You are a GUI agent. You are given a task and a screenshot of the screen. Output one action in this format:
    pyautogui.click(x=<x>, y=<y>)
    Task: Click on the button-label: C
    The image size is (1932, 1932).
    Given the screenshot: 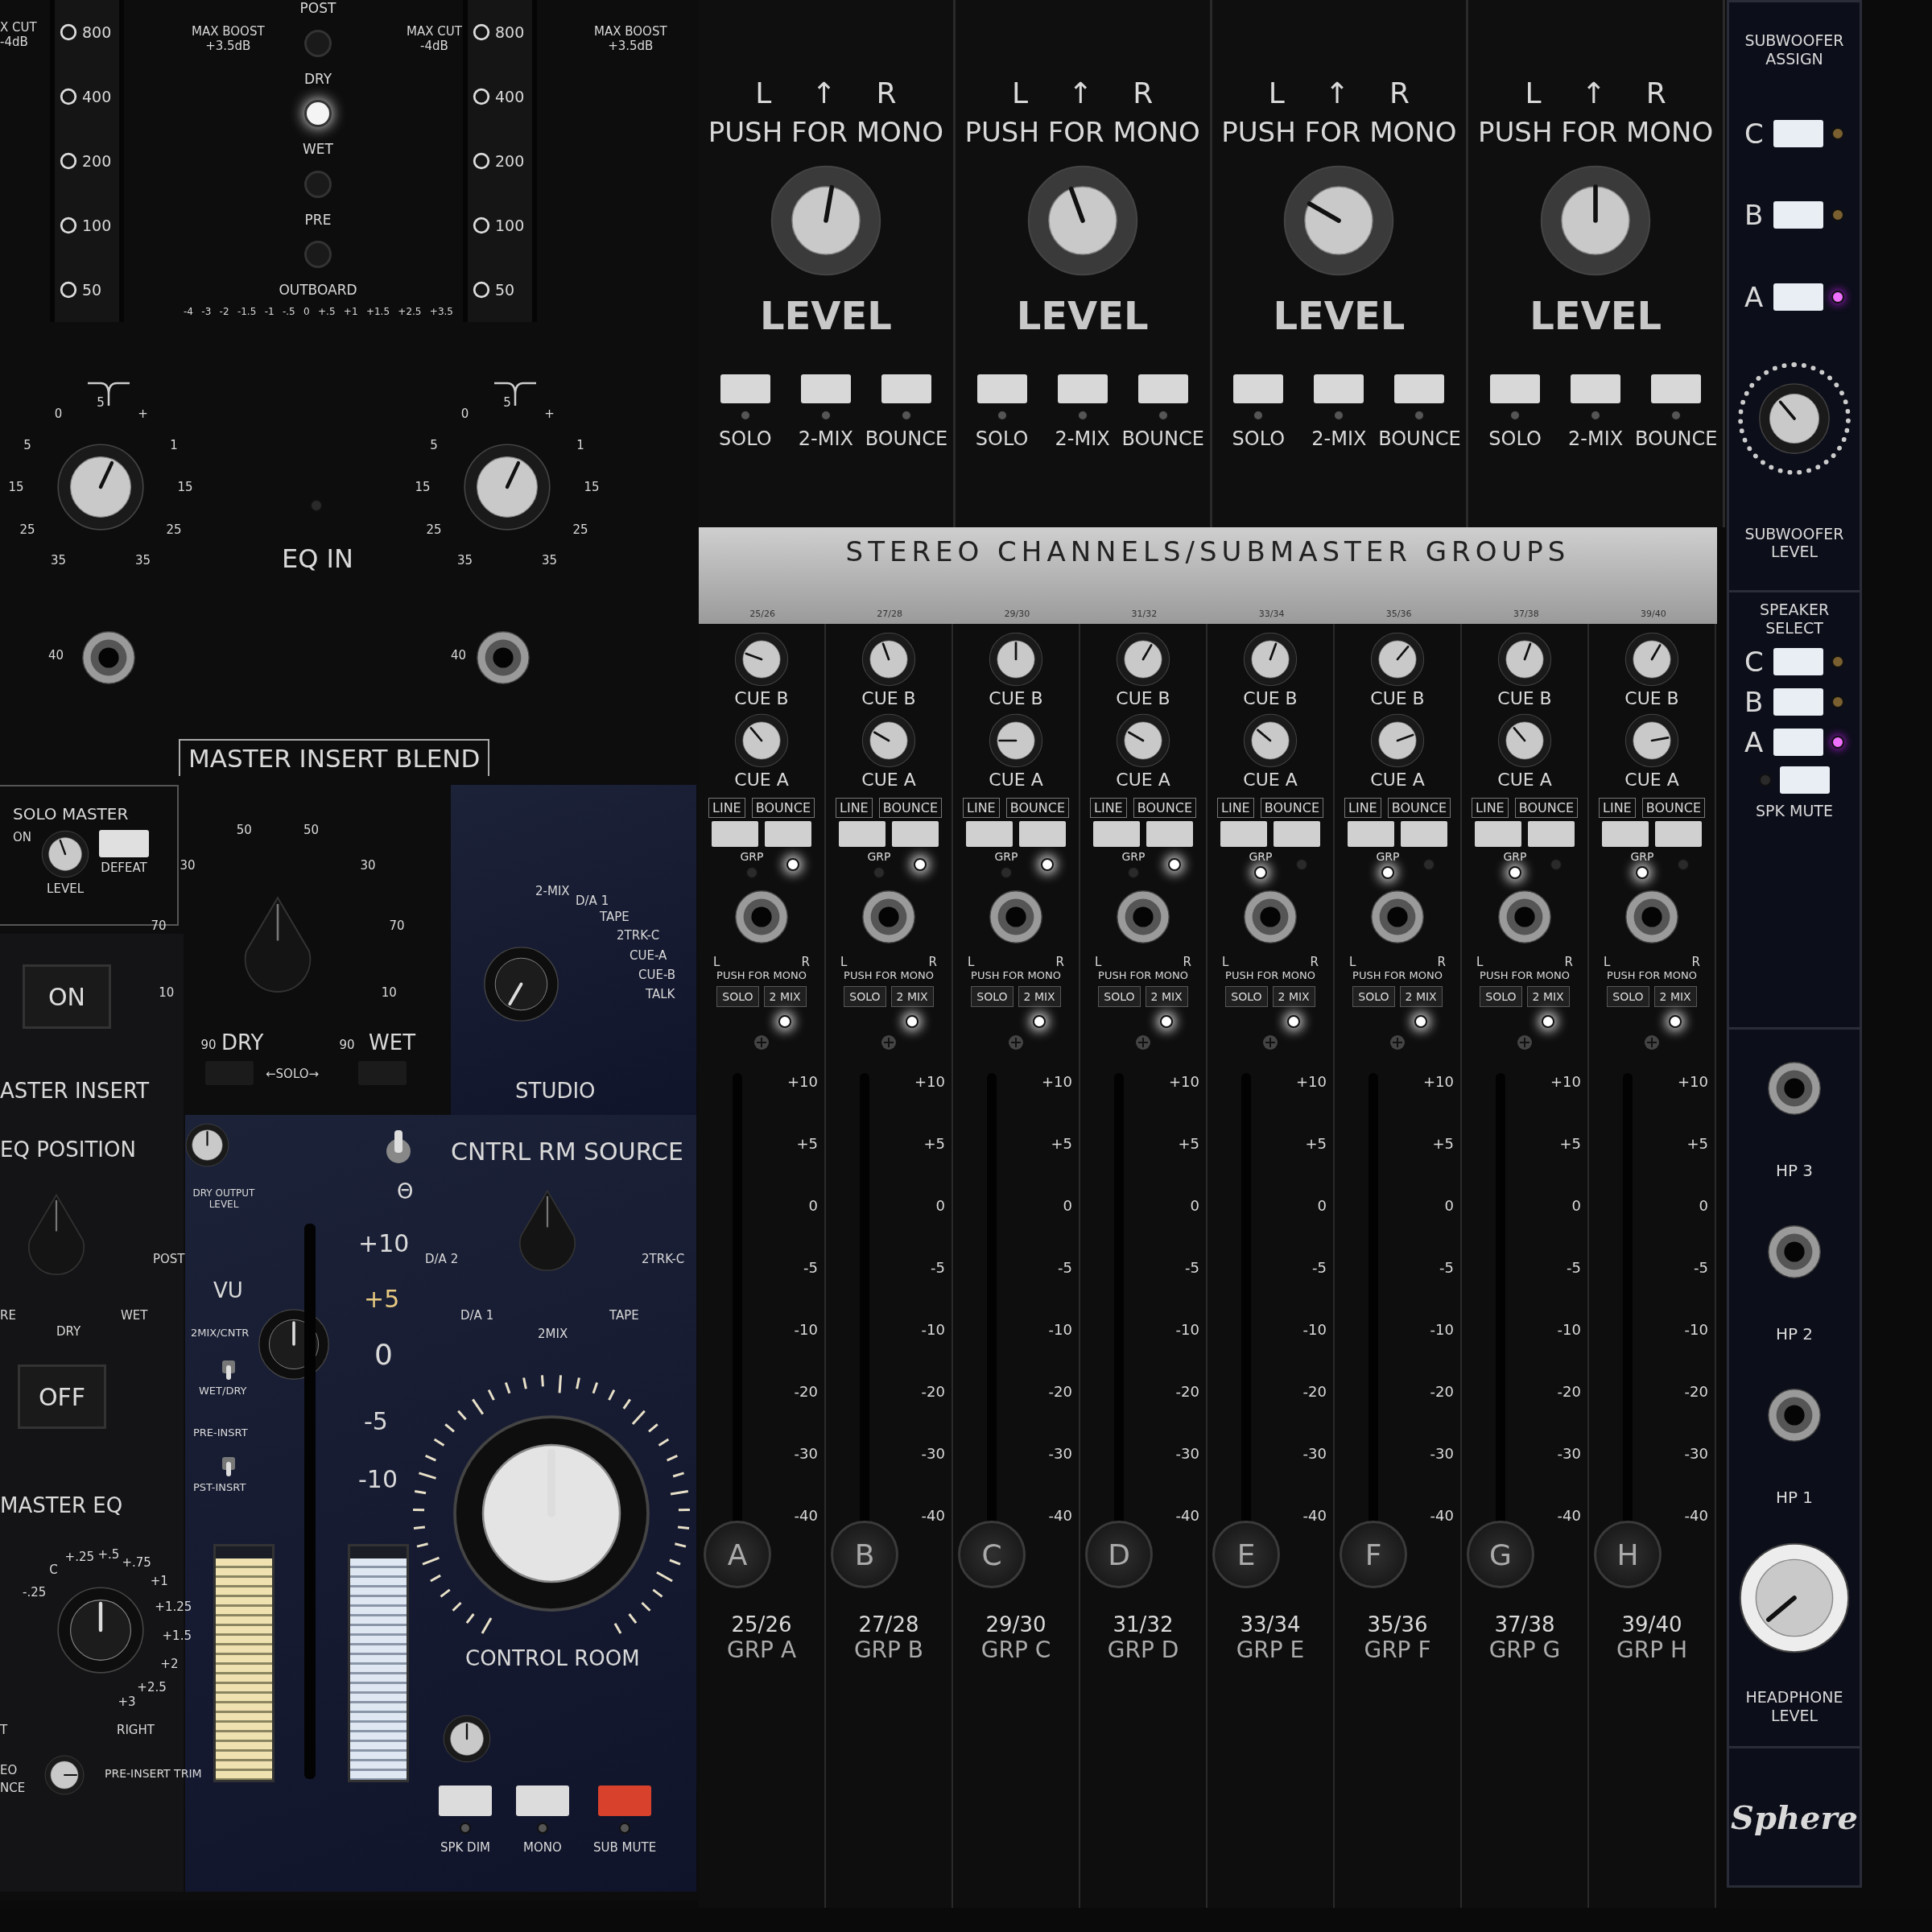 What is the action you would take?
    pyautogui.click(x=1754, y=661)
    